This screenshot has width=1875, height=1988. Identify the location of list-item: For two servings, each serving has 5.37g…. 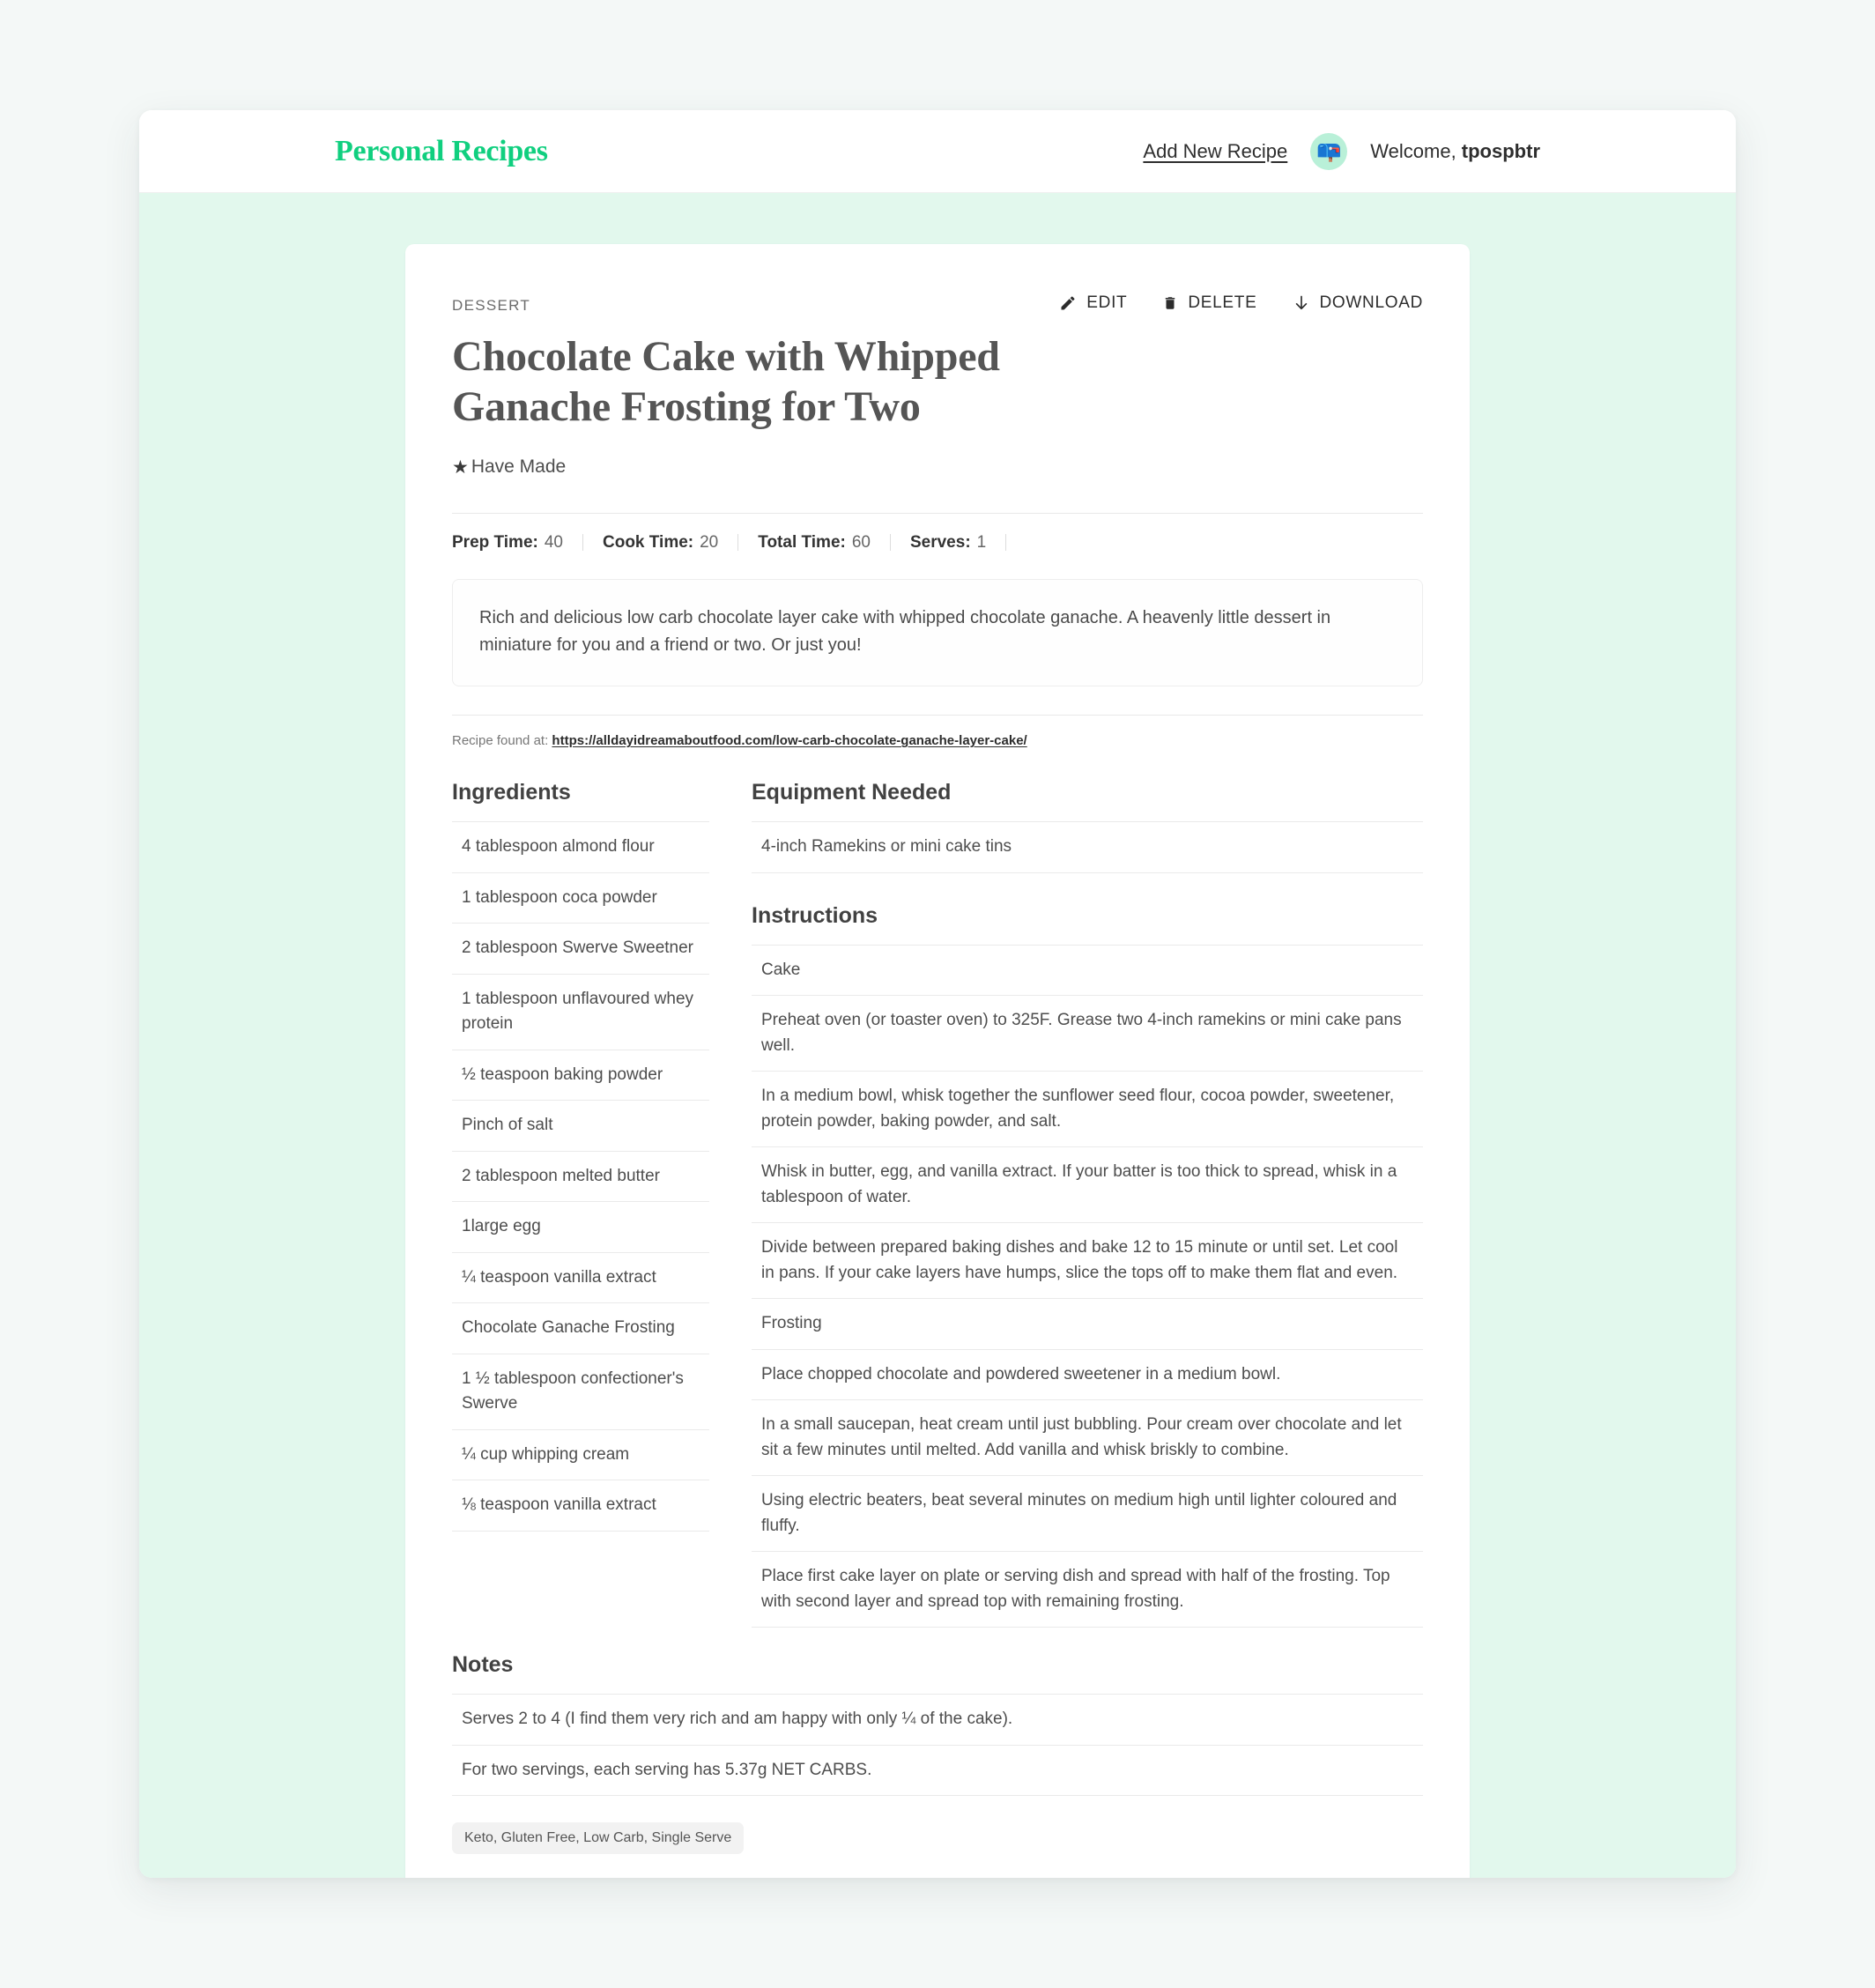
(937, 1772).